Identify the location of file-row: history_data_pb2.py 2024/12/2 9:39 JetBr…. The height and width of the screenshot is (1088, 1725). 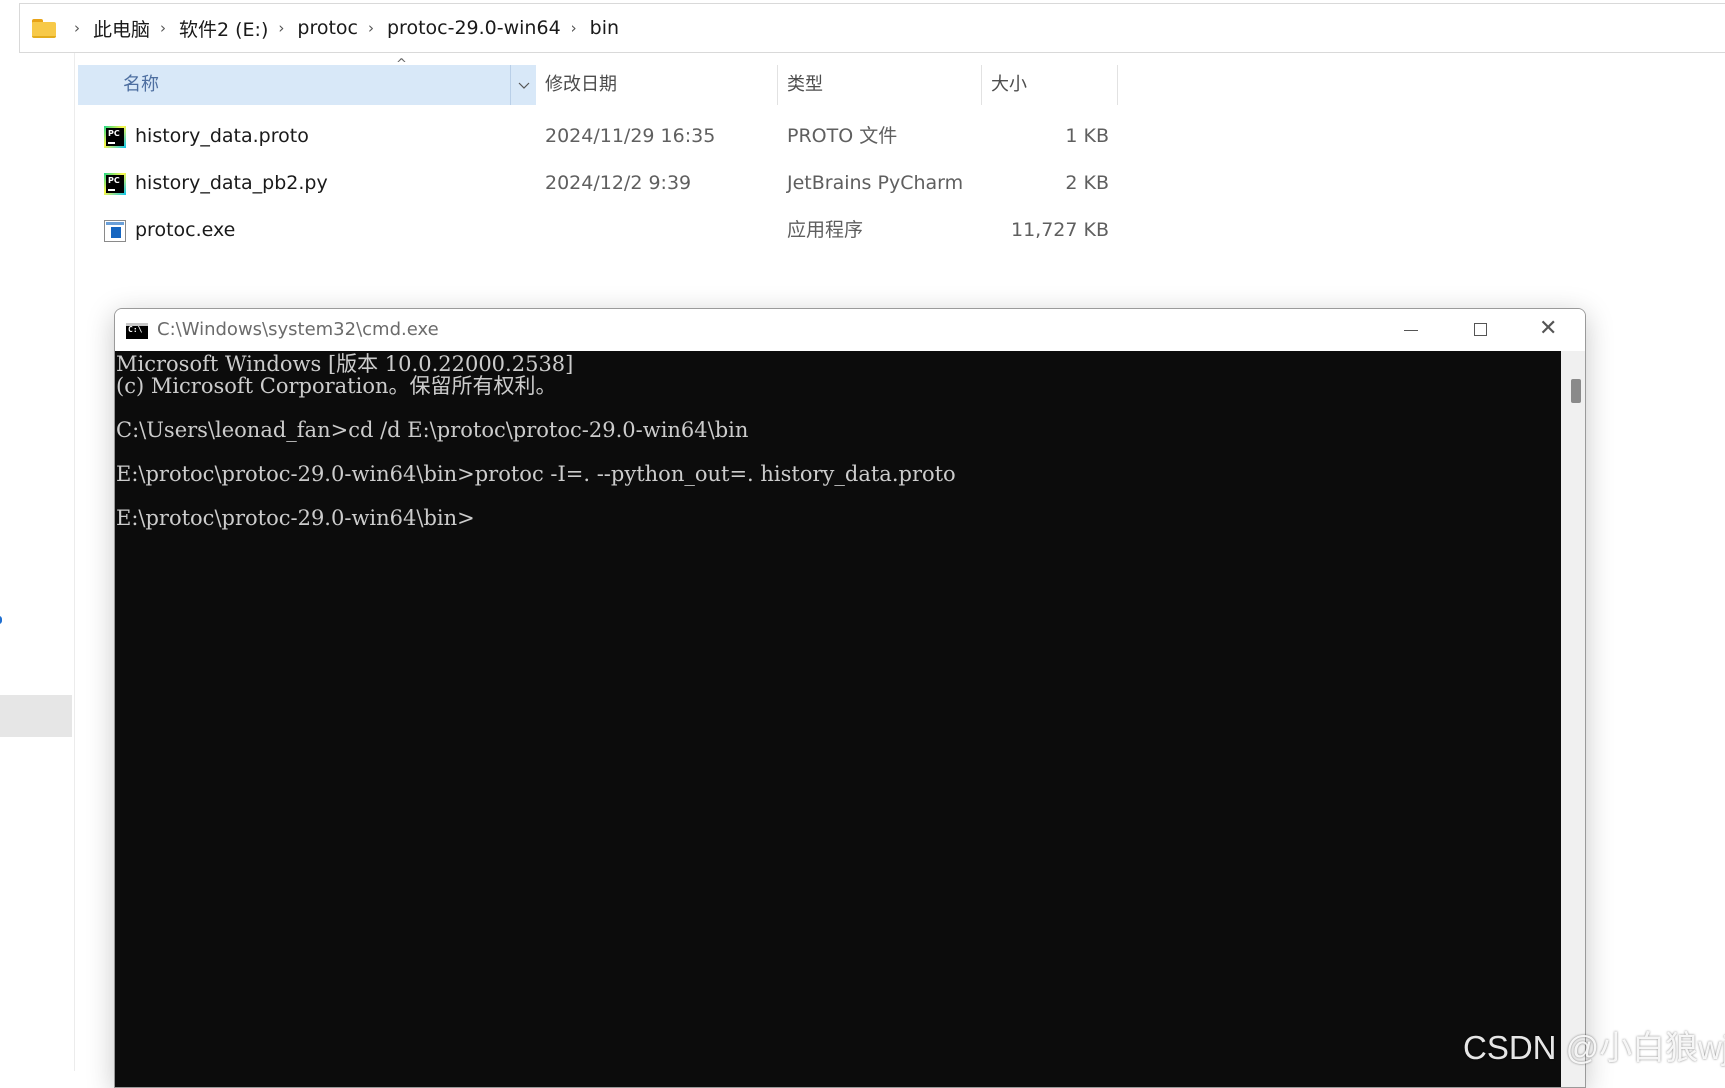
(598, 183).